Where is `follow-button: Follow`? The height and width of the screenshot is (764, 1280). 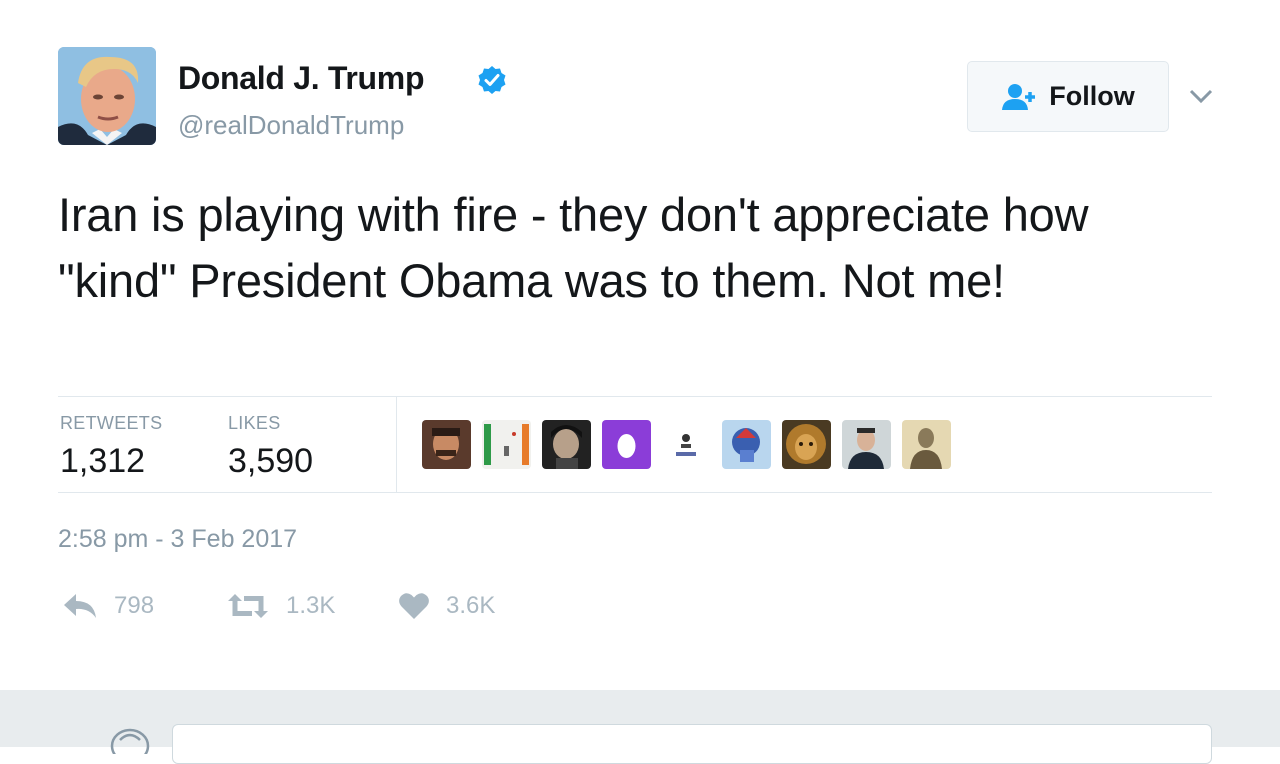 follow-button: Follow is located at coordinates (1068, 96).